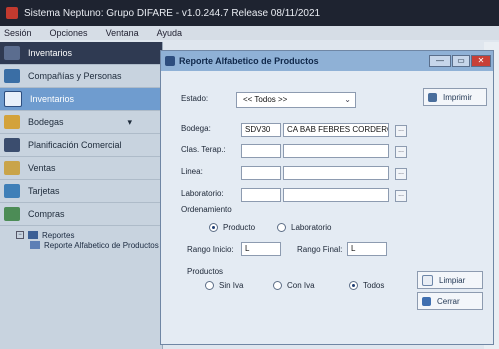 This screenshot has width=499, height=349. I want to click on laboratorio-name-input, so click(336, 195).